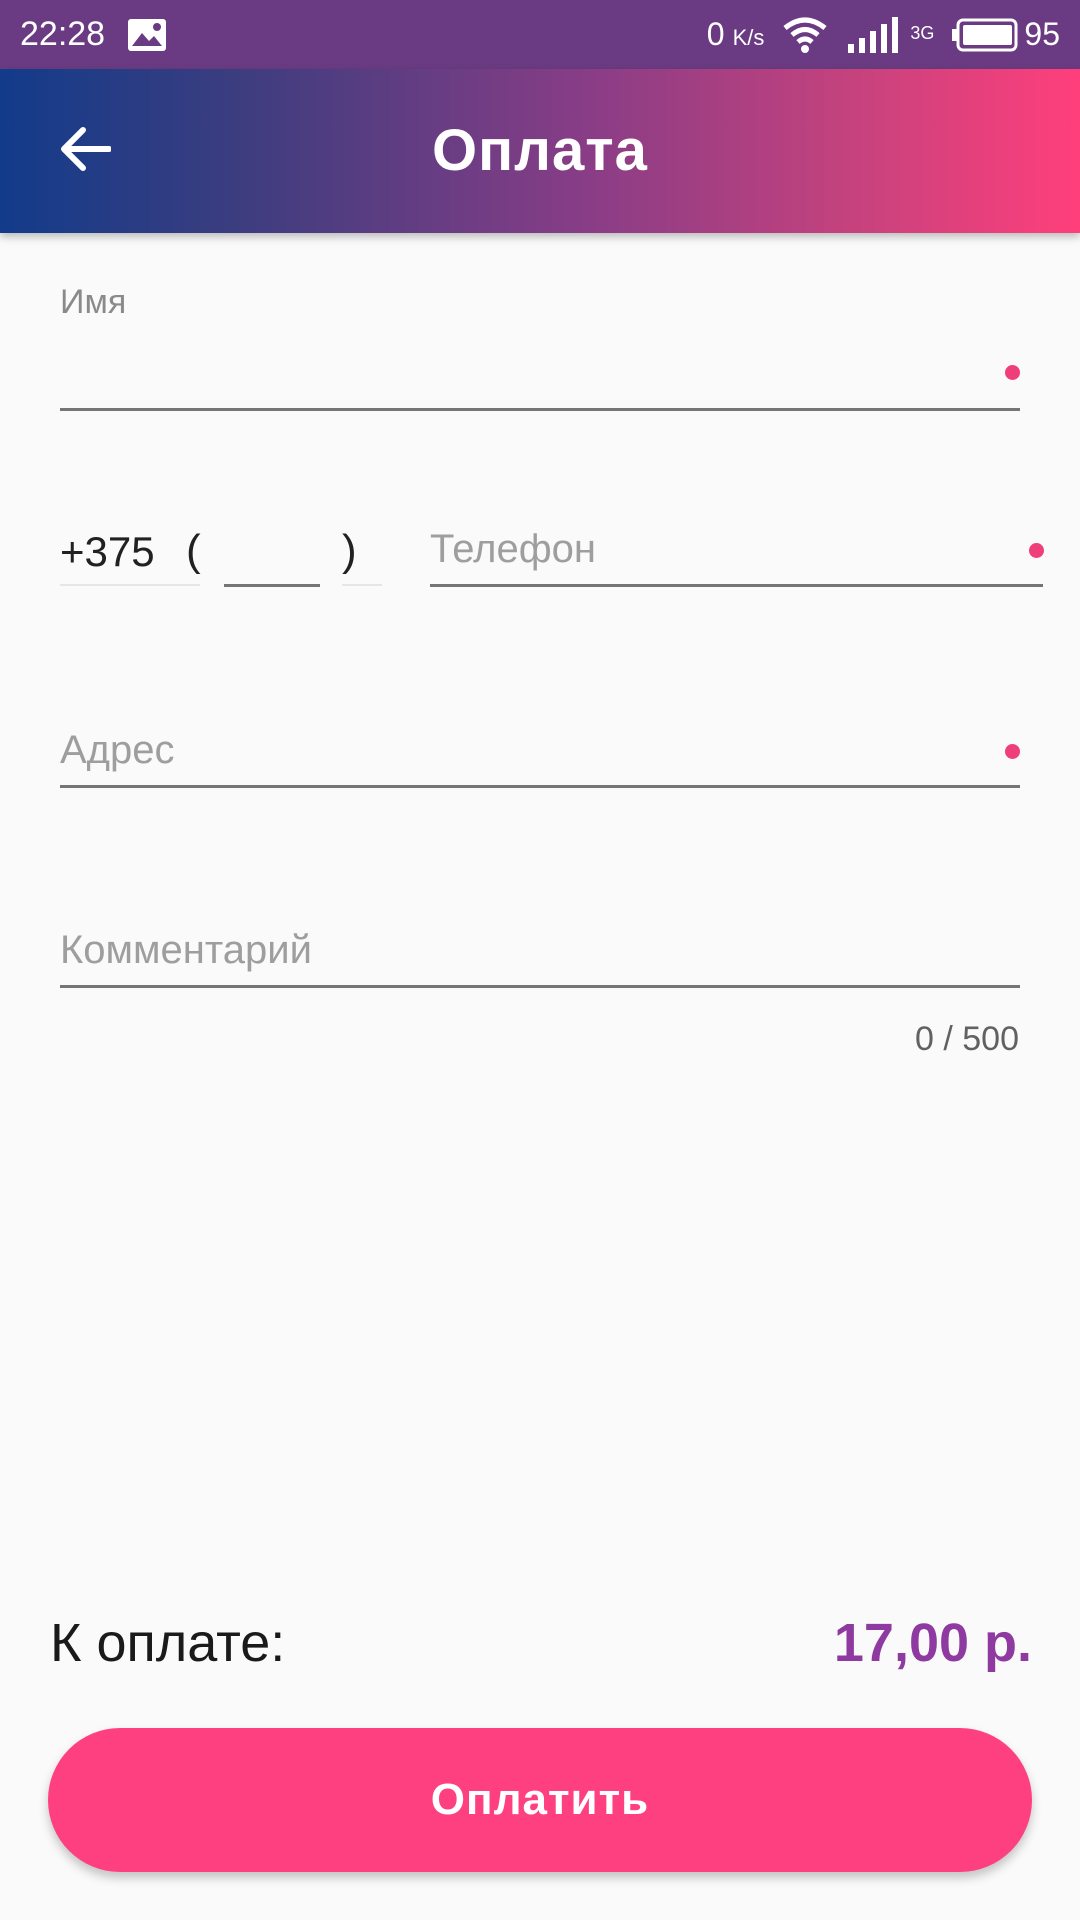  I want to click on total-amount: 17,00 р., so click(932, 1643).